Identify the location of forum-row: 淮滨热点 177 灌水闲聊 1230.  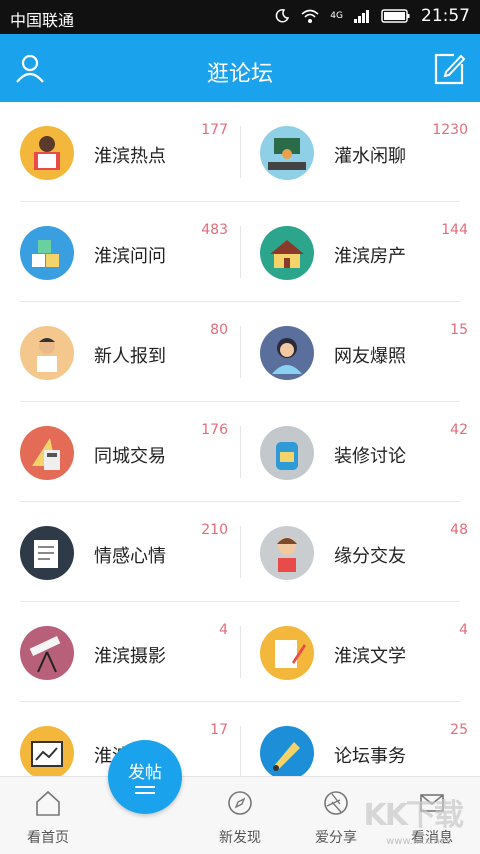
(240, 152).